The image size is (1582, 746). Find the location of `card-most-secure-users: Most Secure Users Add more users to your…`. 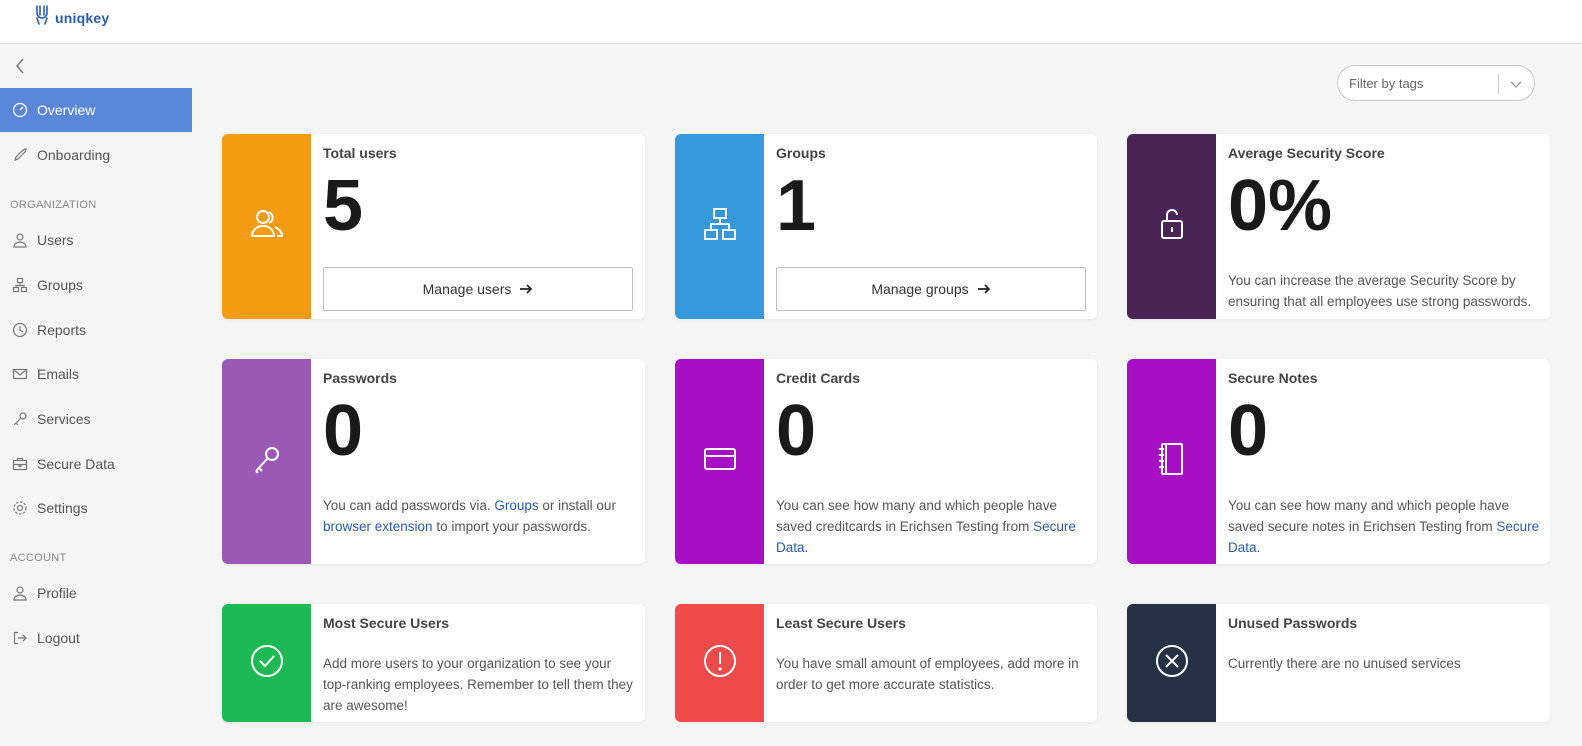

card-most-secure-users: Most Secure Users Add more users to your… is located at coordinates (433, 663).